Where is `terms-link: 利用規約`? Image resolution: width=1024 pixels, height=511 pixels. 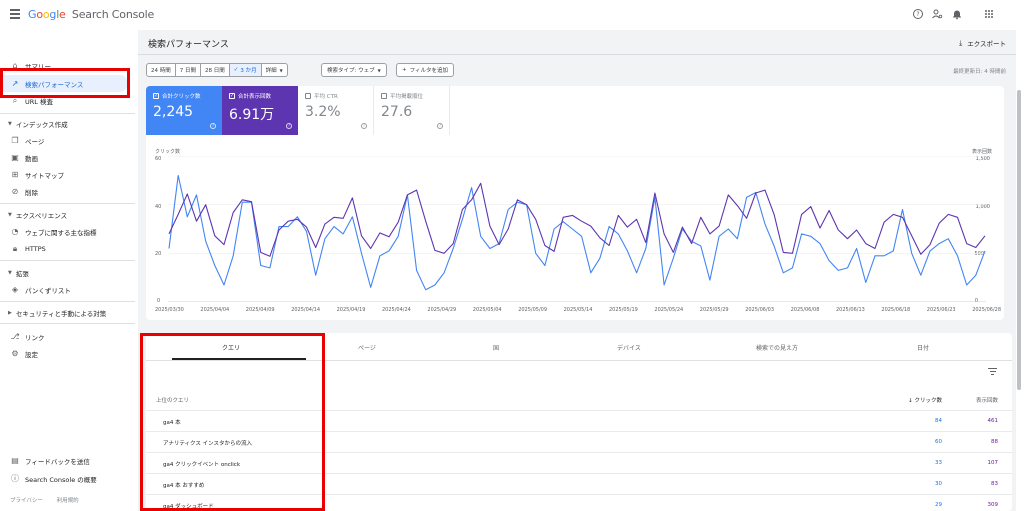 terms-link: 利用規約 is located at coordinates (68, 501).